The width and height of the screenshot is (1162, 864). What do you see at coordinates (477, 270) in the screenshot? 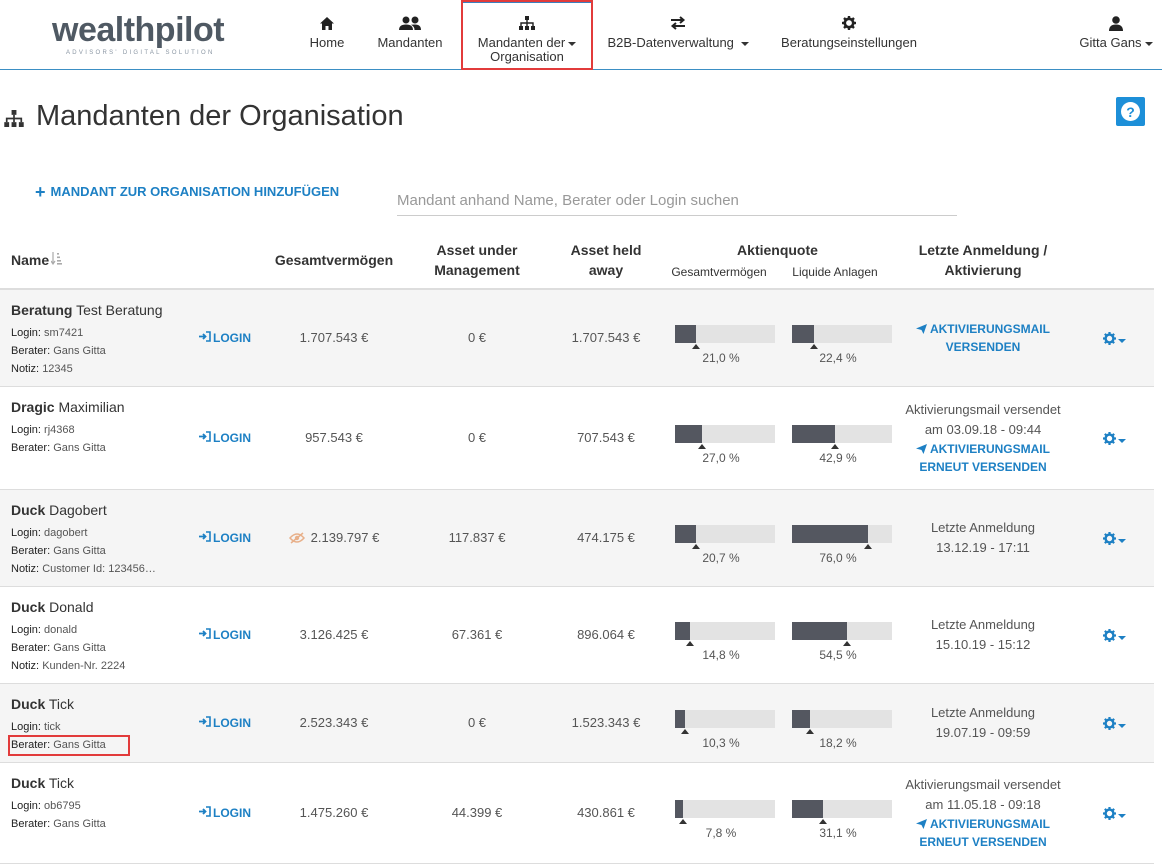
I see `header-aum-line2: Management` at bounding box center [477, 270].